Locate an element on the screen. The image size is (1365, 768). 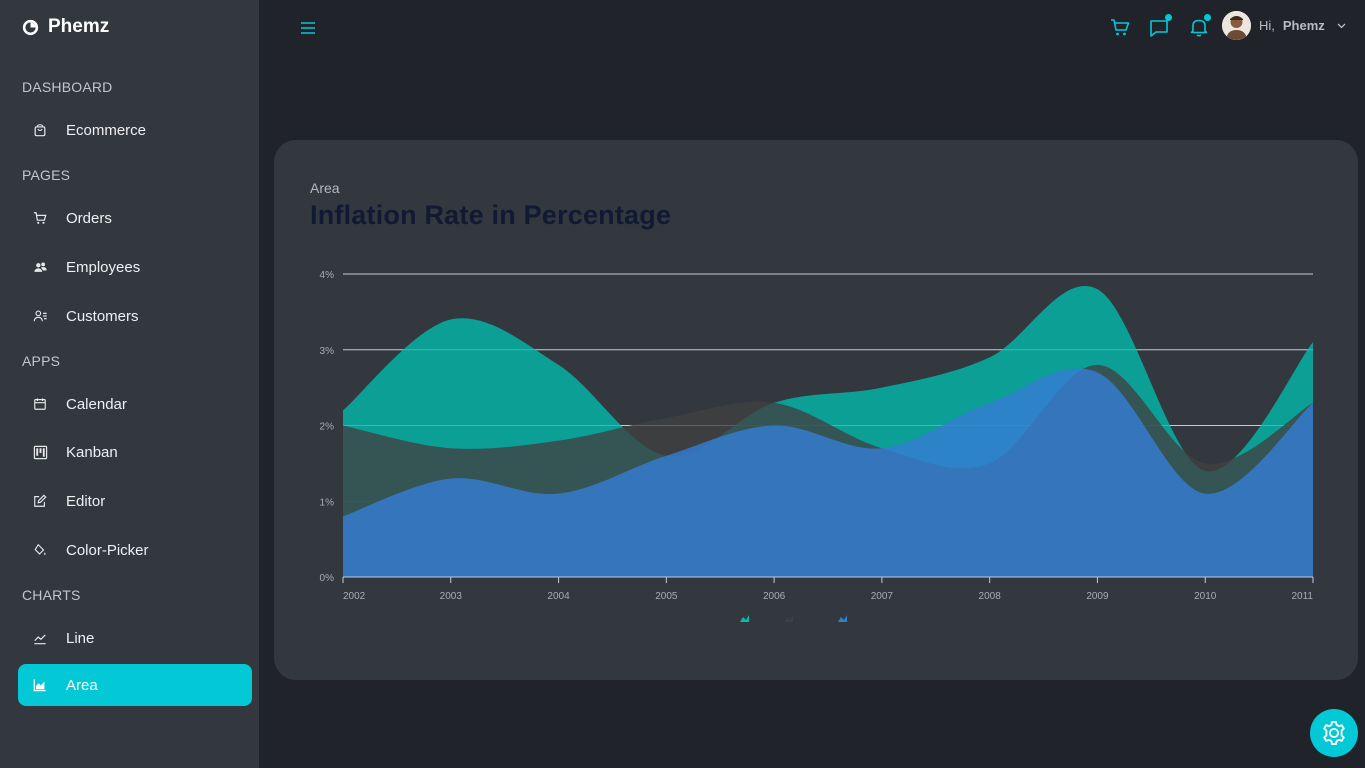
sidebar-item-label: Kanban is located at coordinates (92, 452).